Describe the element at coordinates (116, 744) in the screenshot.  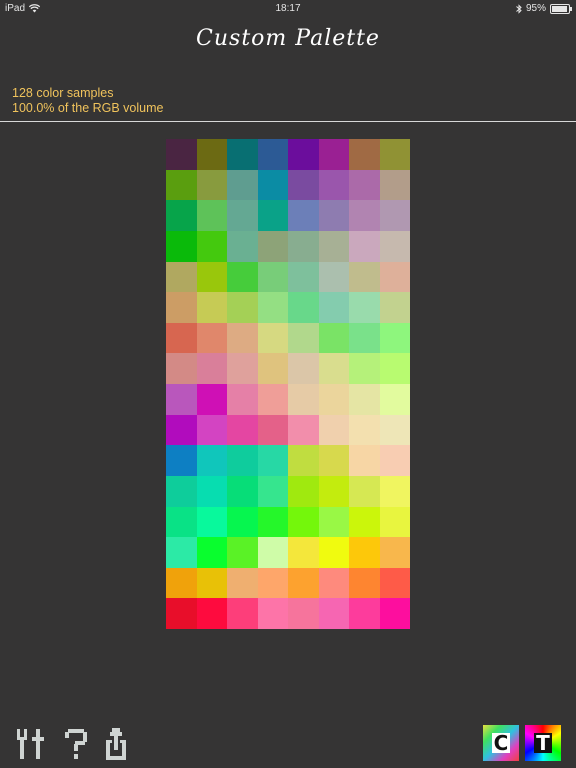
I see `share-button` at that location.